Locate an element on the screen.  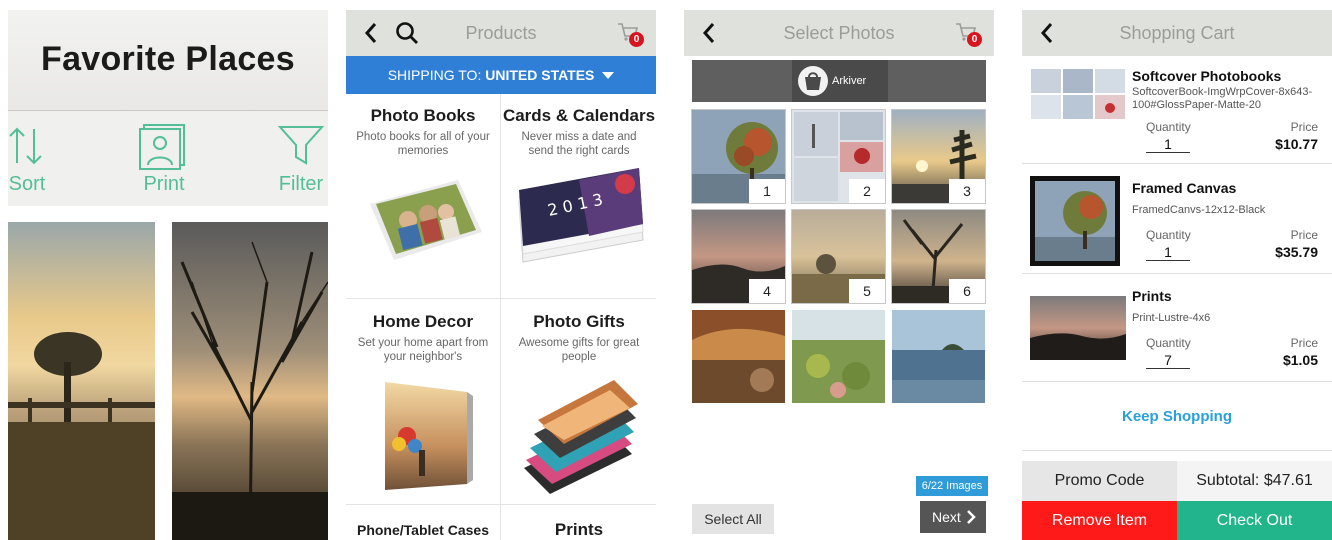
selection-number: 5 is located at coordinates (867, 291).